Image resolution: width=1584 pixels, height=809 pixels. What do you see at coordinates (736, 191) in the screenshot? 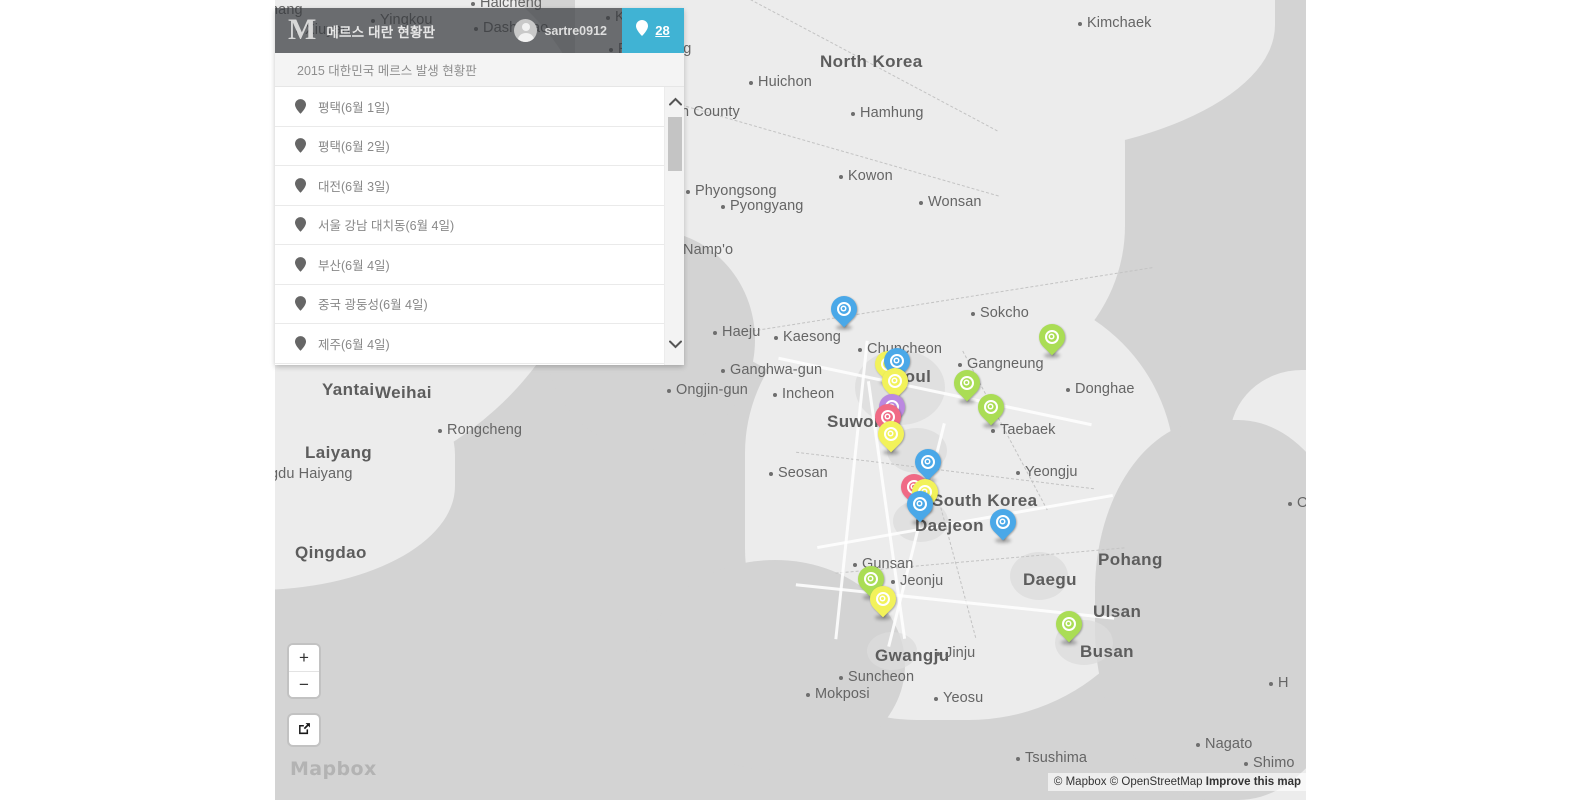
I see `map-label: Phyongsong` at bounding box center [736, 191].